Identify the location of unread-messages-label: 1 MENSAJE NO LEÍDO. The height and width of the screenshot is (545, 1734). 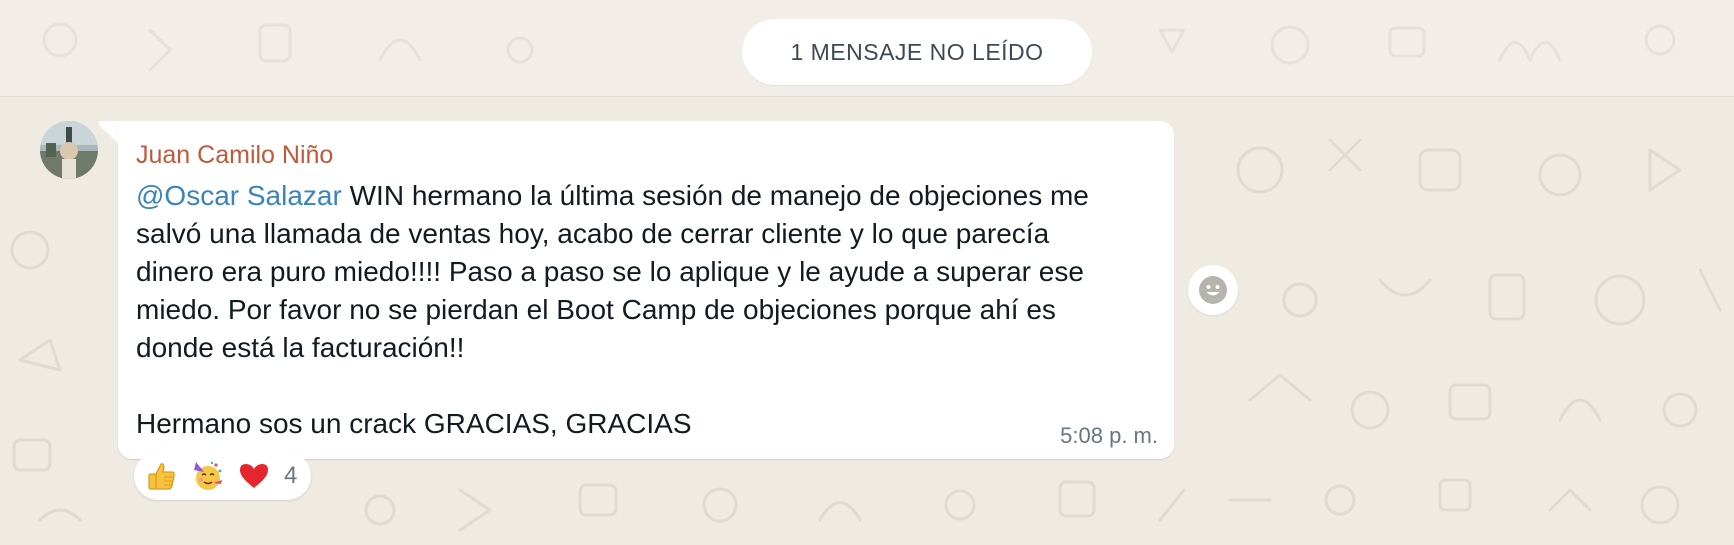
(917, 51).